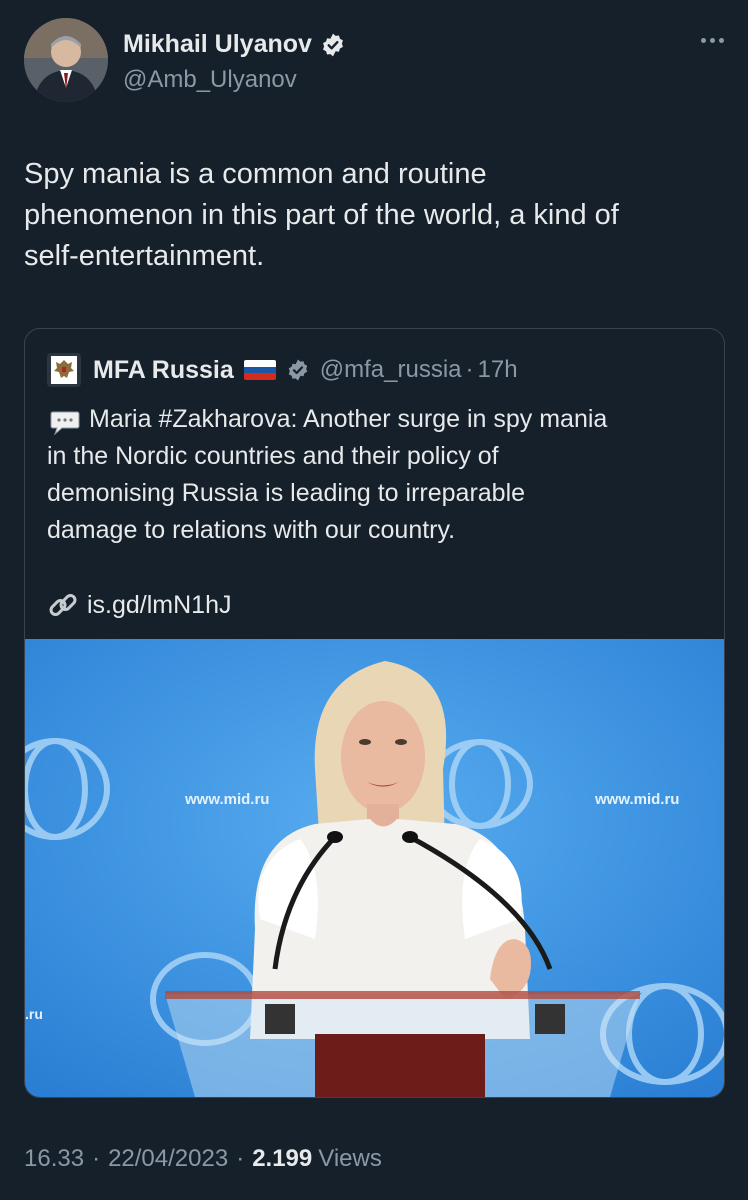 The image size is (748, 1200). I want to click on author-name: Mikhail Ulyanov, so click(217, 44).